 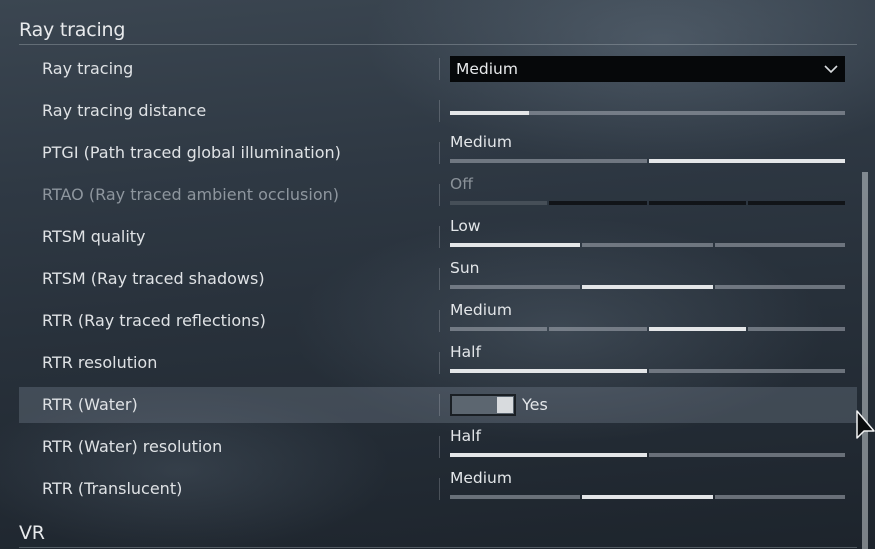 I want to click on rtr-slider, so click(x=647, y=329).